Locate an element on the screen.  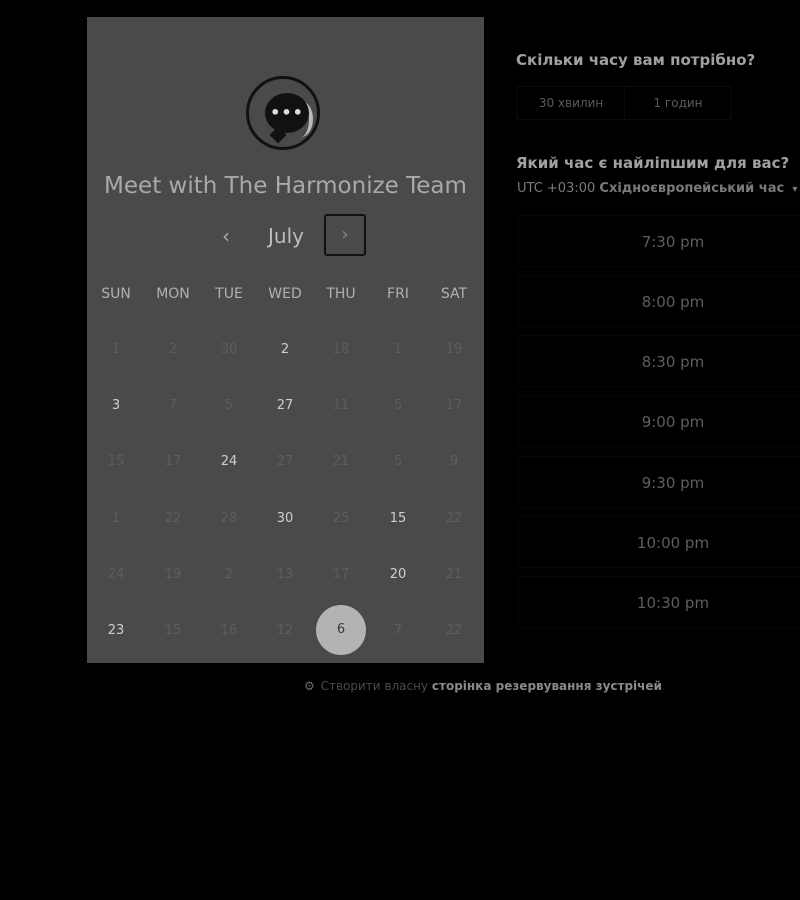
chevron-down-icon: ▾ is located at coordinates (795, 189).